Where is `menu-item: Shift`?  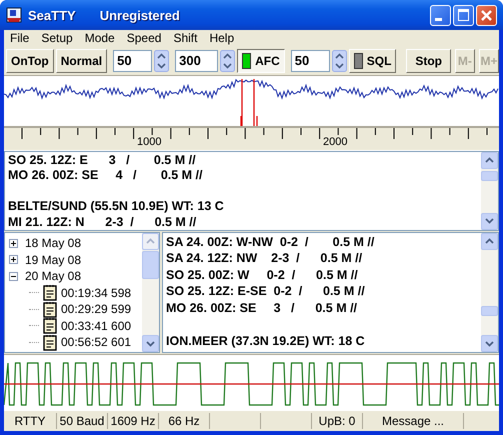
menu-item: Shift is located at coordinates (185, 38).